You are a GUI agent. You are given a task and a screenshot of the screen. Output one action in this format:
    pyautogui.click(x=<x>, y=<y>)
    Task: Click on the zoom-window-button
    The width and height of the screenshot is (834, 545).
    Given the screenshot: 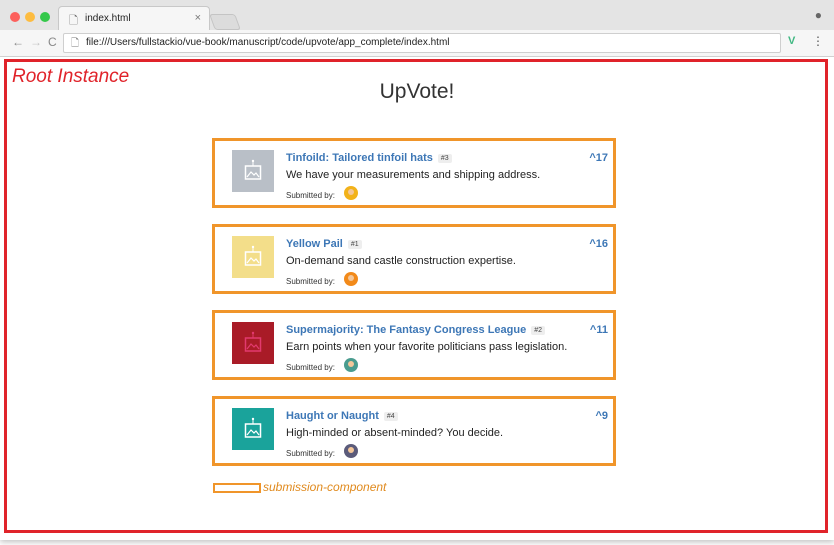 What is the action you would take?
    pyautogui.click(x=45, y=17)
    